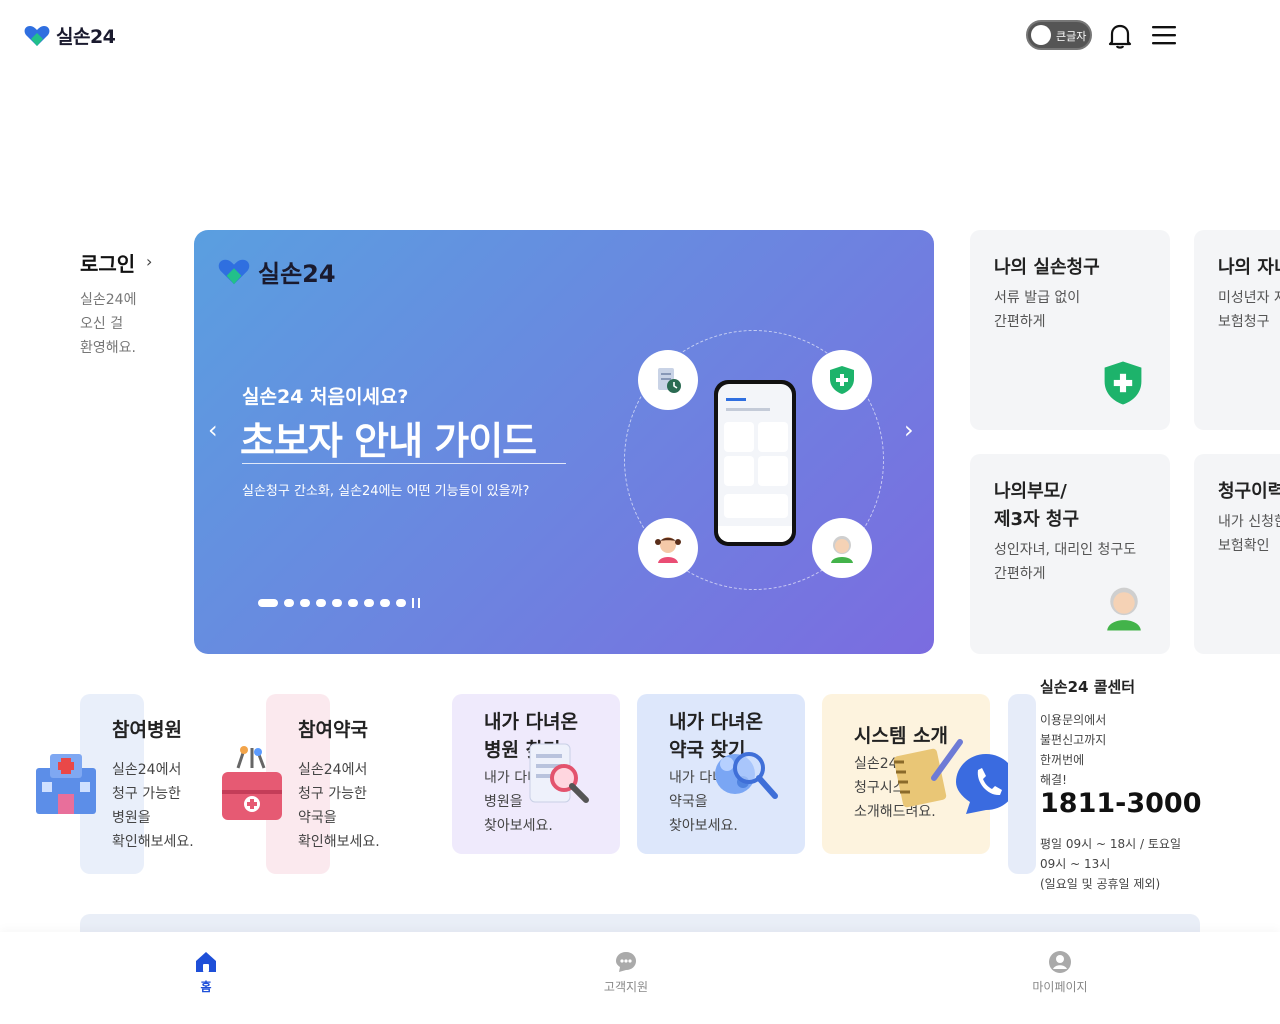 The height and width of the screenshot is (1024, 1280). What do you see at coordinates (325, 397) in the screenshot?
I see `banner-subtitle: 실손24 처음이세요?` at bounding box center [325, 397].